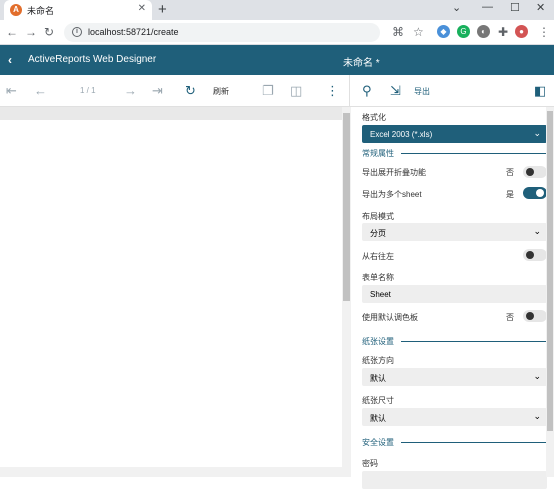  What do you see at coordinates (40, 90) in the screenshot?
I see `previous-page-icon: ←` at bounding box center [40, 90].